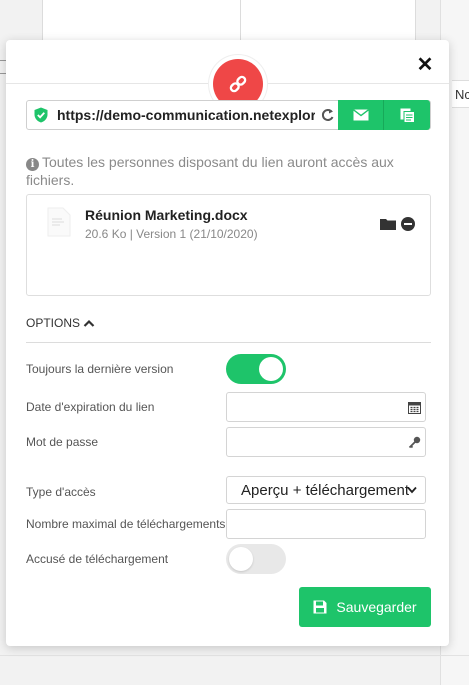 The image size is (469, 685). I want to click on calendar-icon, so click(414, 407).